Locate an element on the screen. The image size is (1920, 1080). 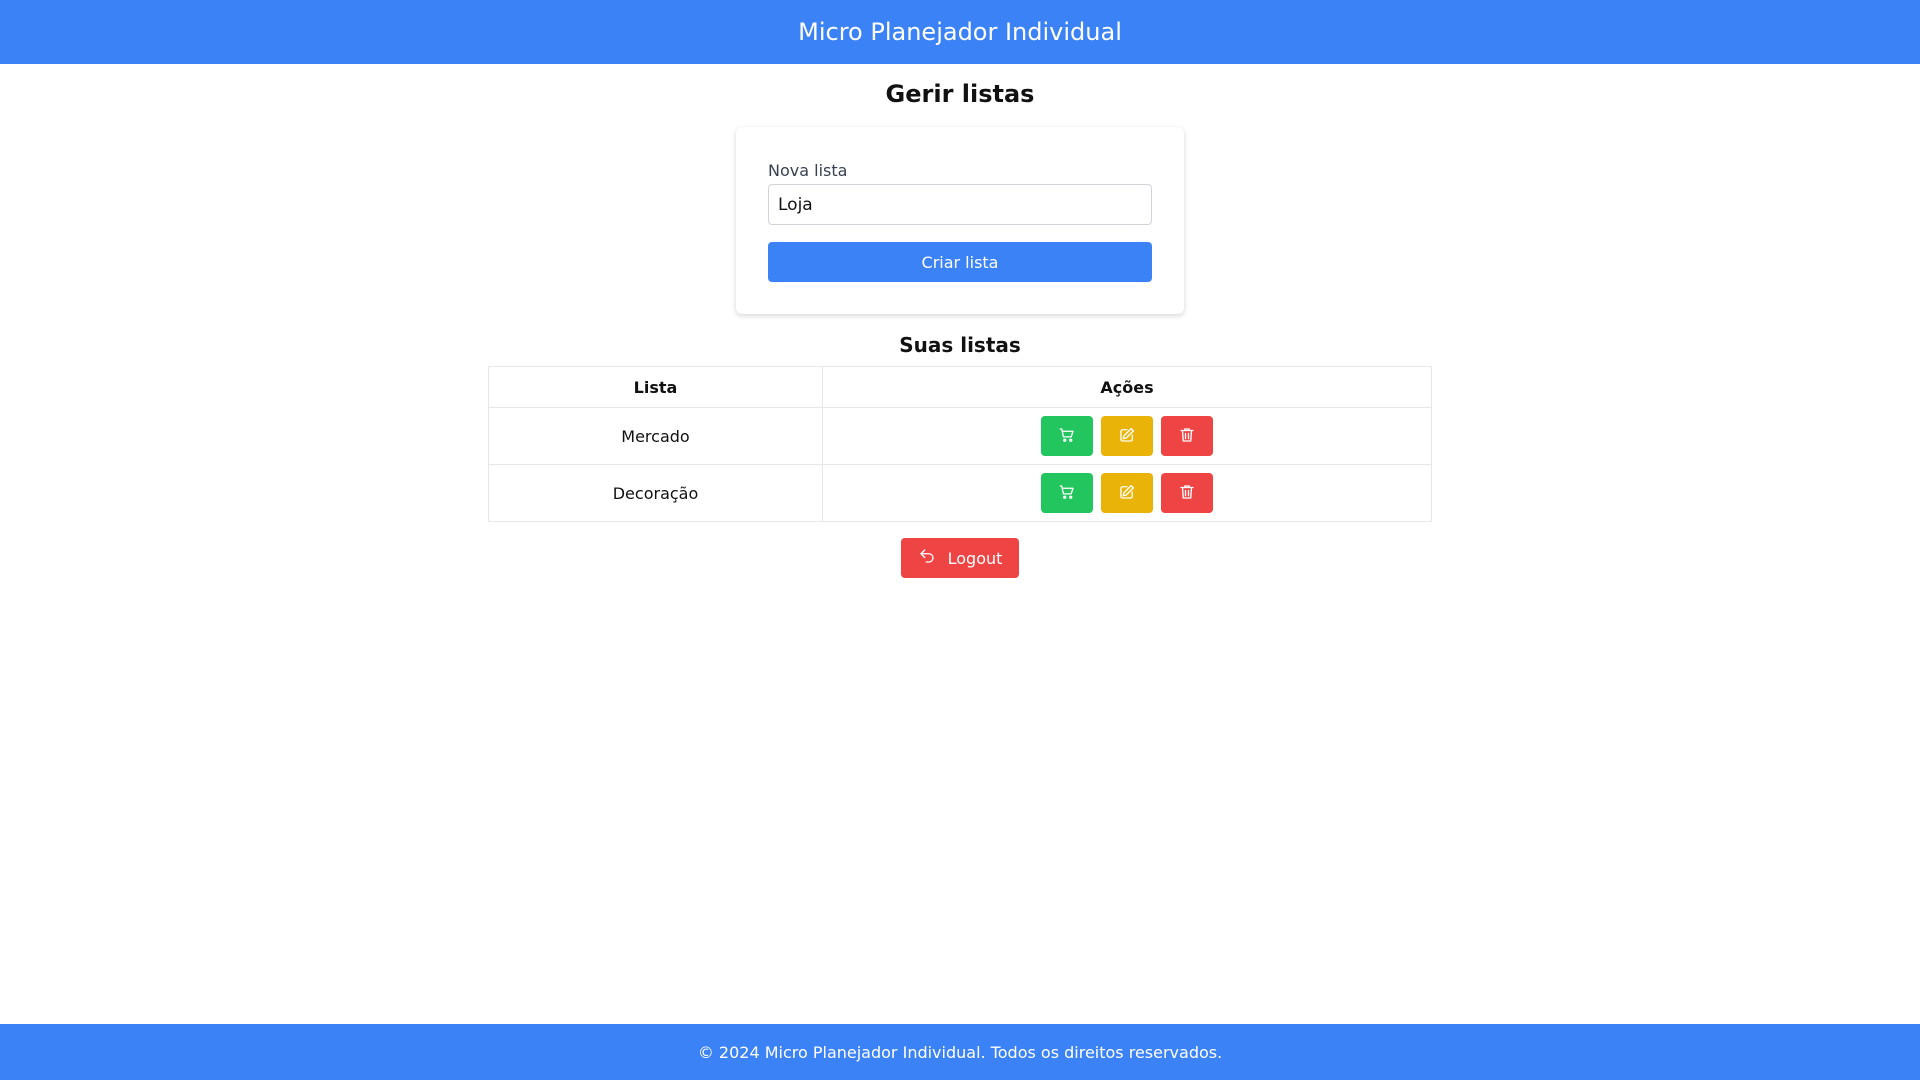
lists-section-title: Suas listas is located at coordinates (960, 345).